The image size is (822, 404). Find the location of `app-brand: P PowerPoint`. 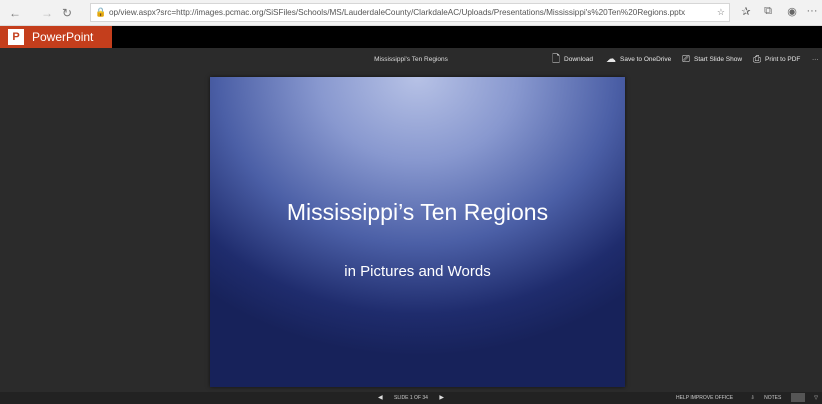

app-brand: P PowerPoint is located at coordinates (56, 37).